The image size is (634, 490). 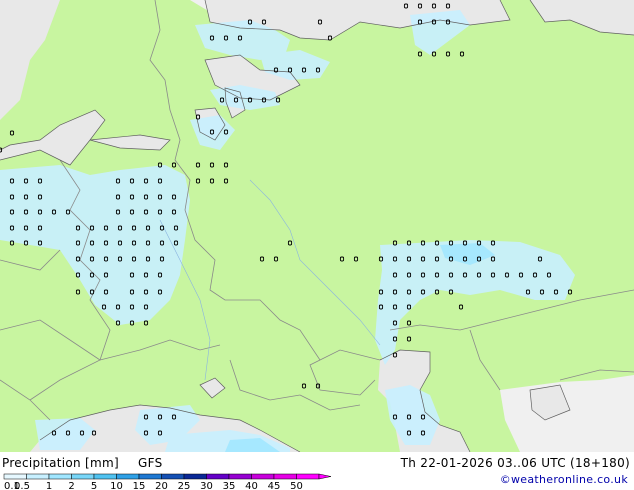 What do you see at coordinates (251, 485) in the screenshot?
I see `legend-tick-label: 40` at bounding box center [251, 485].